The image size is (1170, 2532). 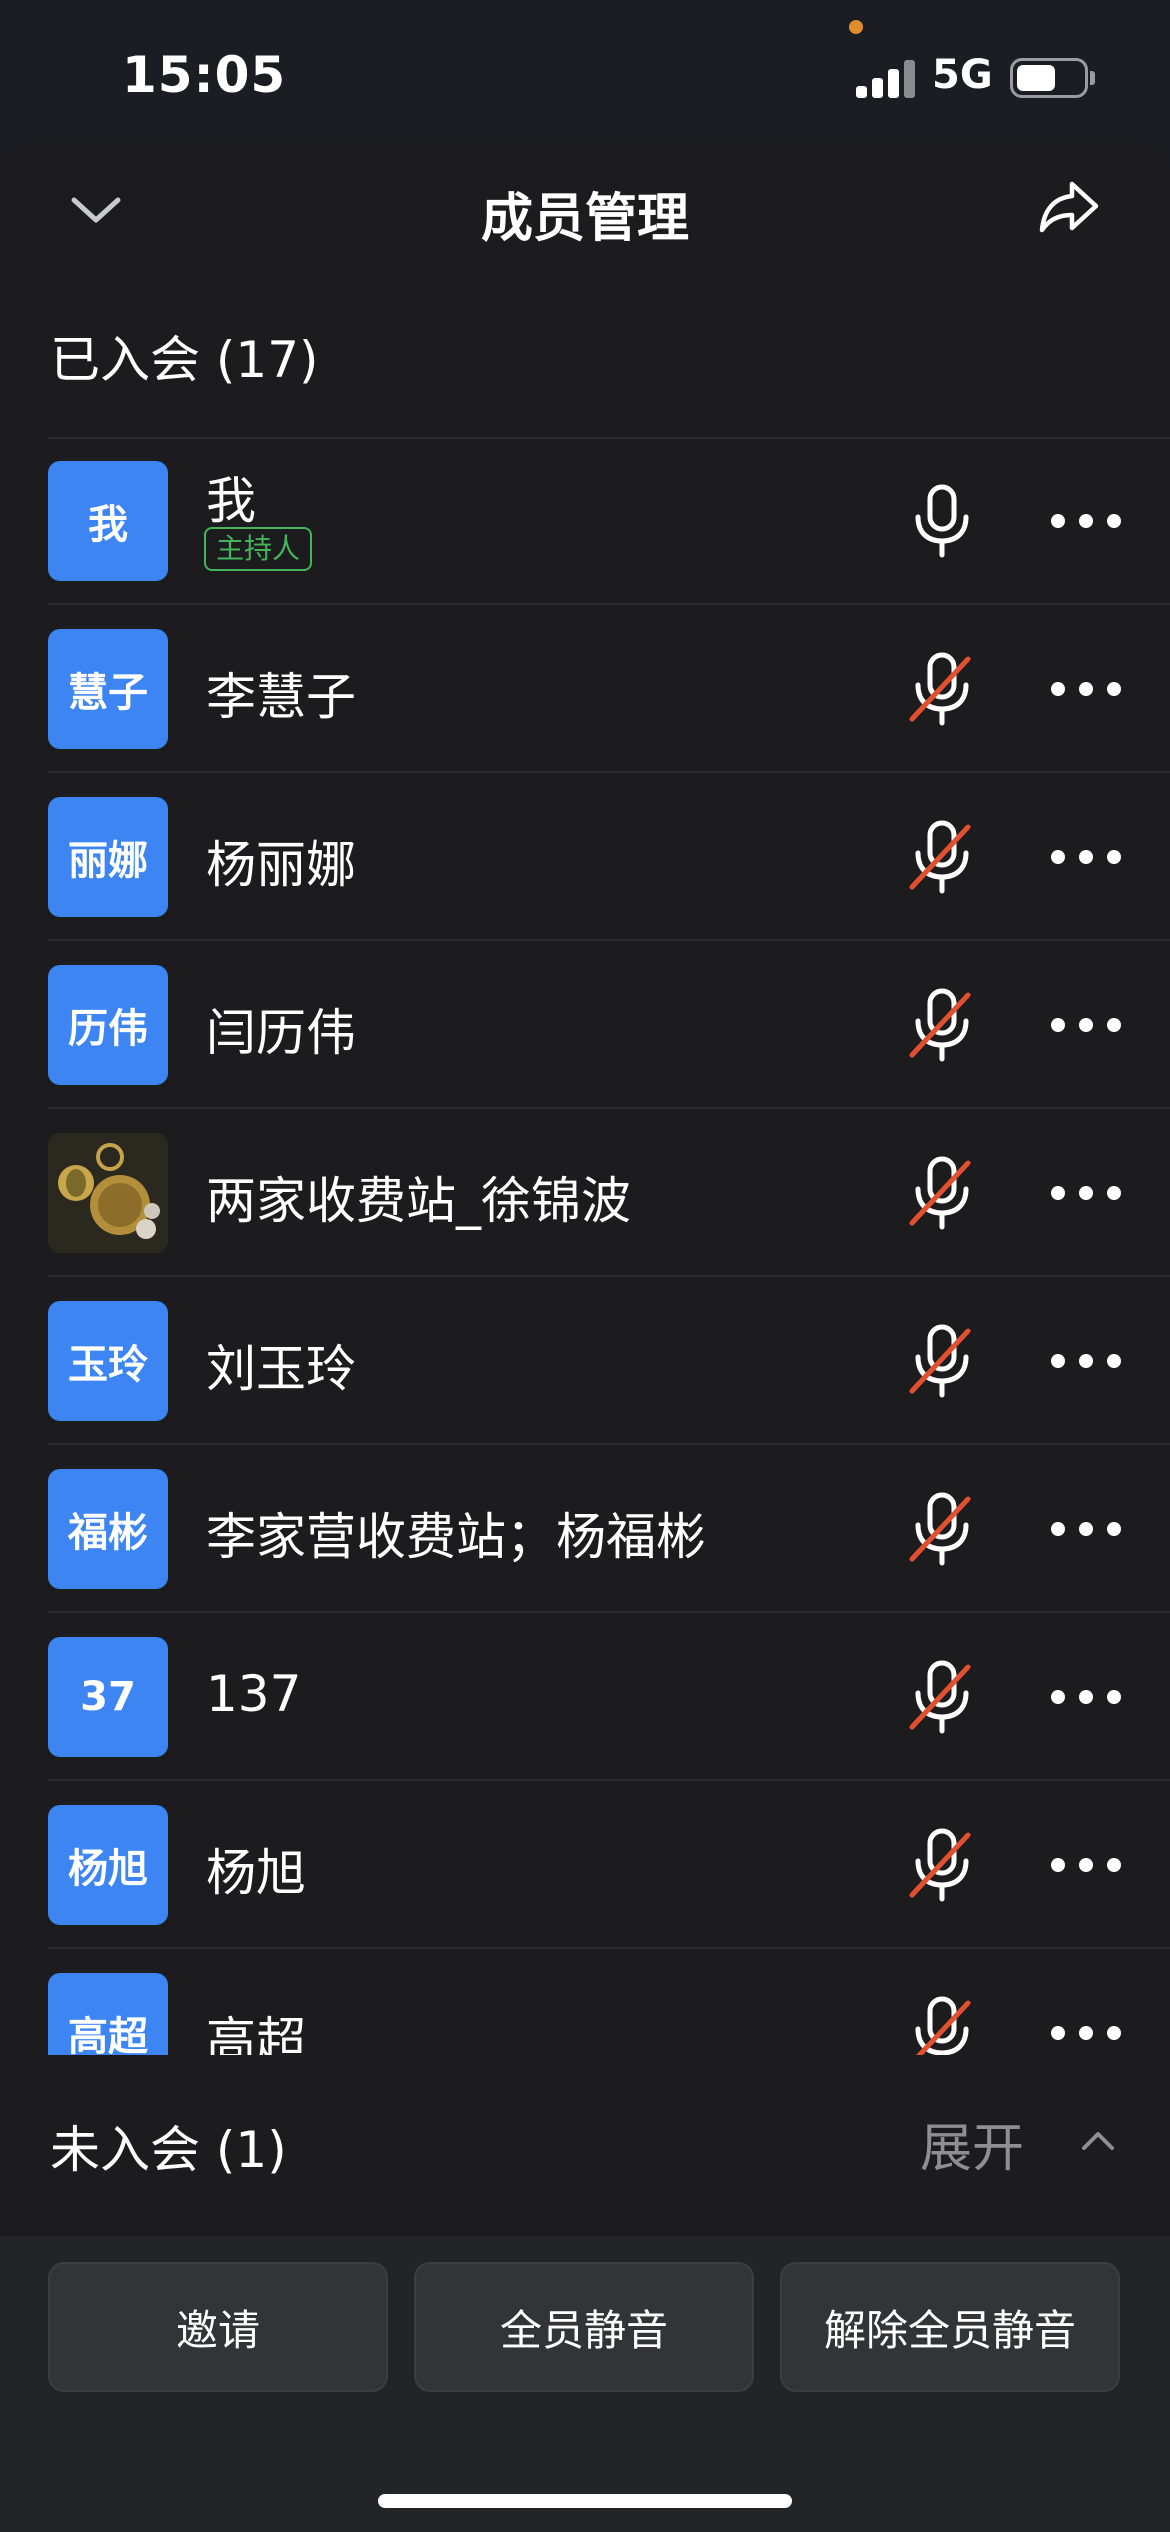 I want to click on member-row: 杨旭 杨旭, so click(x=585, y=1865).